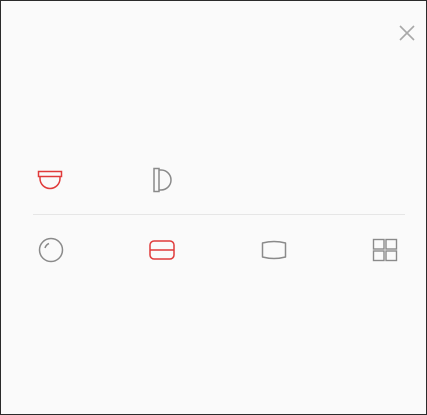 The width and height of the screenshot is (427, 415). I want to click on close-button, so click(407, 33).